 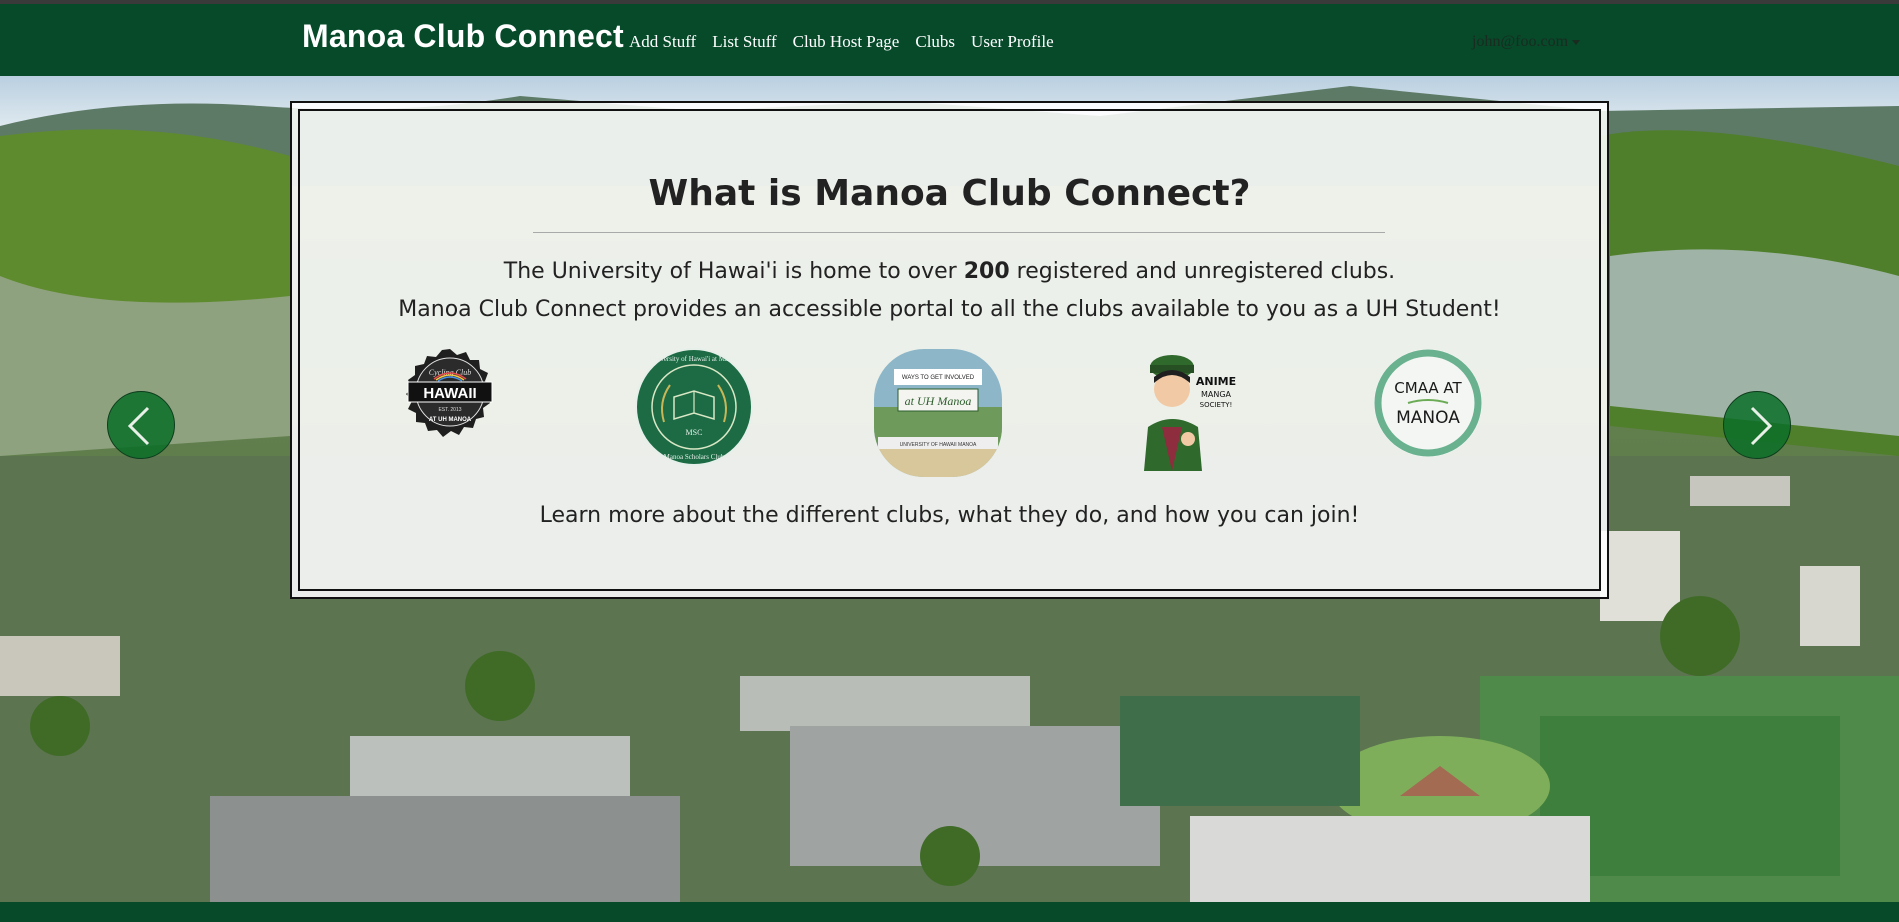 What do you see at coordinates (1202, 271) in the screenshot?
I see `intro-text-end: registered and unregistered clubs.` at bounding box center [1202, 271].